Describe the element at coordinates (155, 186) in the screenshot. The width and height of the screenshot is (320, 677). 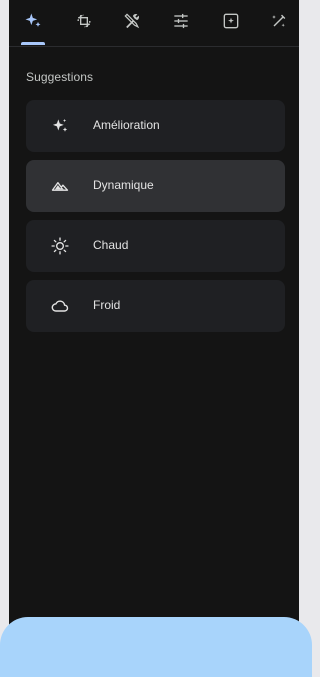
I see `suggestion-dynamique: Dynamique` at that location.